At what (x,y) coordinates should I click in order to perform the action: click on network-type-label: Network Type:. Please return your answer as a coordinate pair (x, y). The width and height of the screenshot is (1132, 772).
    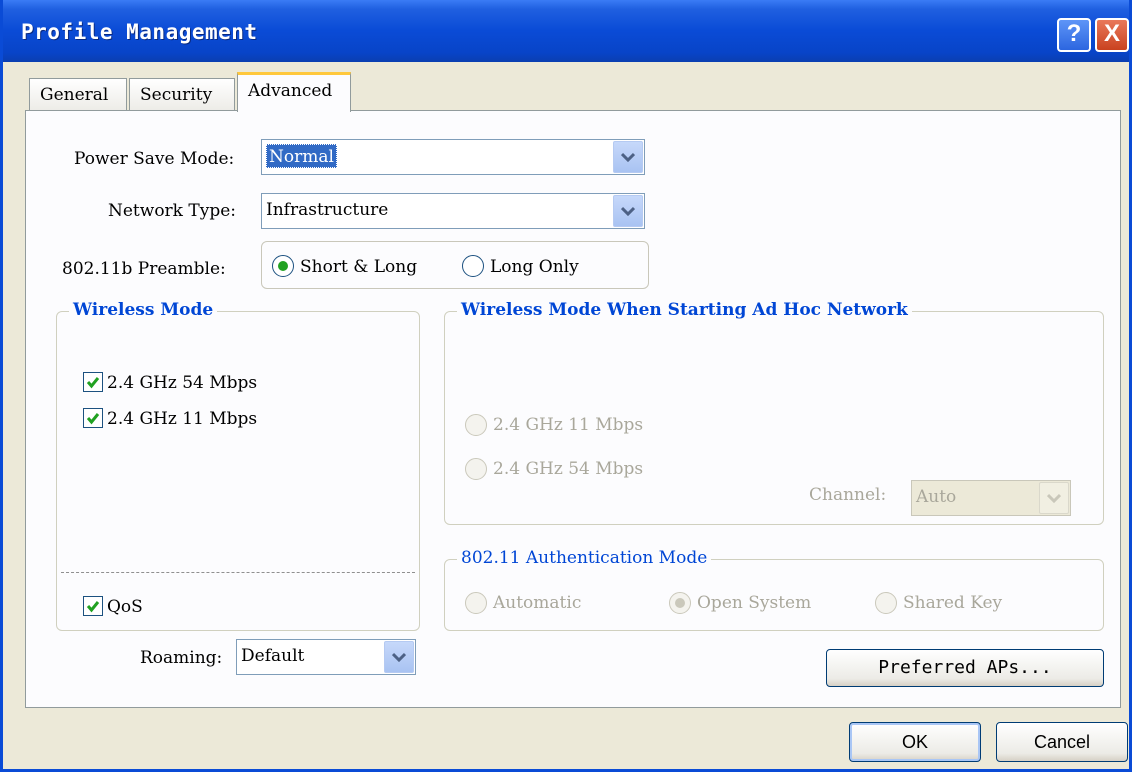
    Looking at the image, I should click on (172, 211).